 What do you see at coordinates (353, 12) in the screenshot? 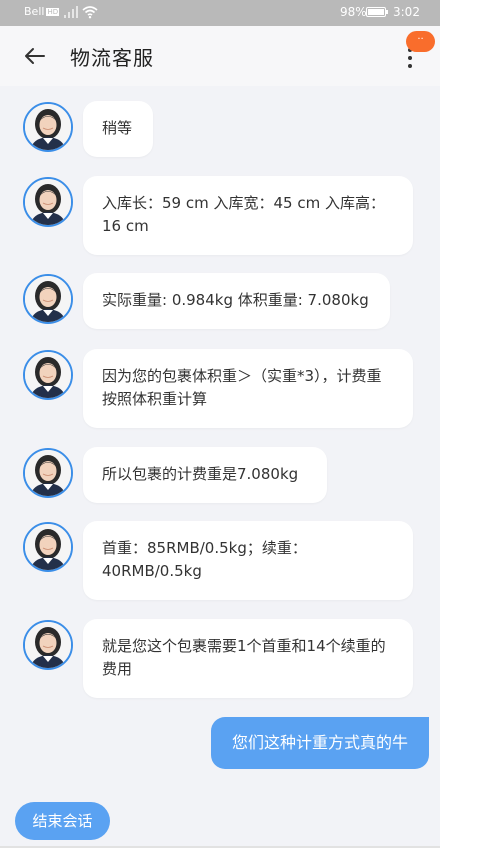
I see `battery-percent: 98%` at bounding box center [353, 12].